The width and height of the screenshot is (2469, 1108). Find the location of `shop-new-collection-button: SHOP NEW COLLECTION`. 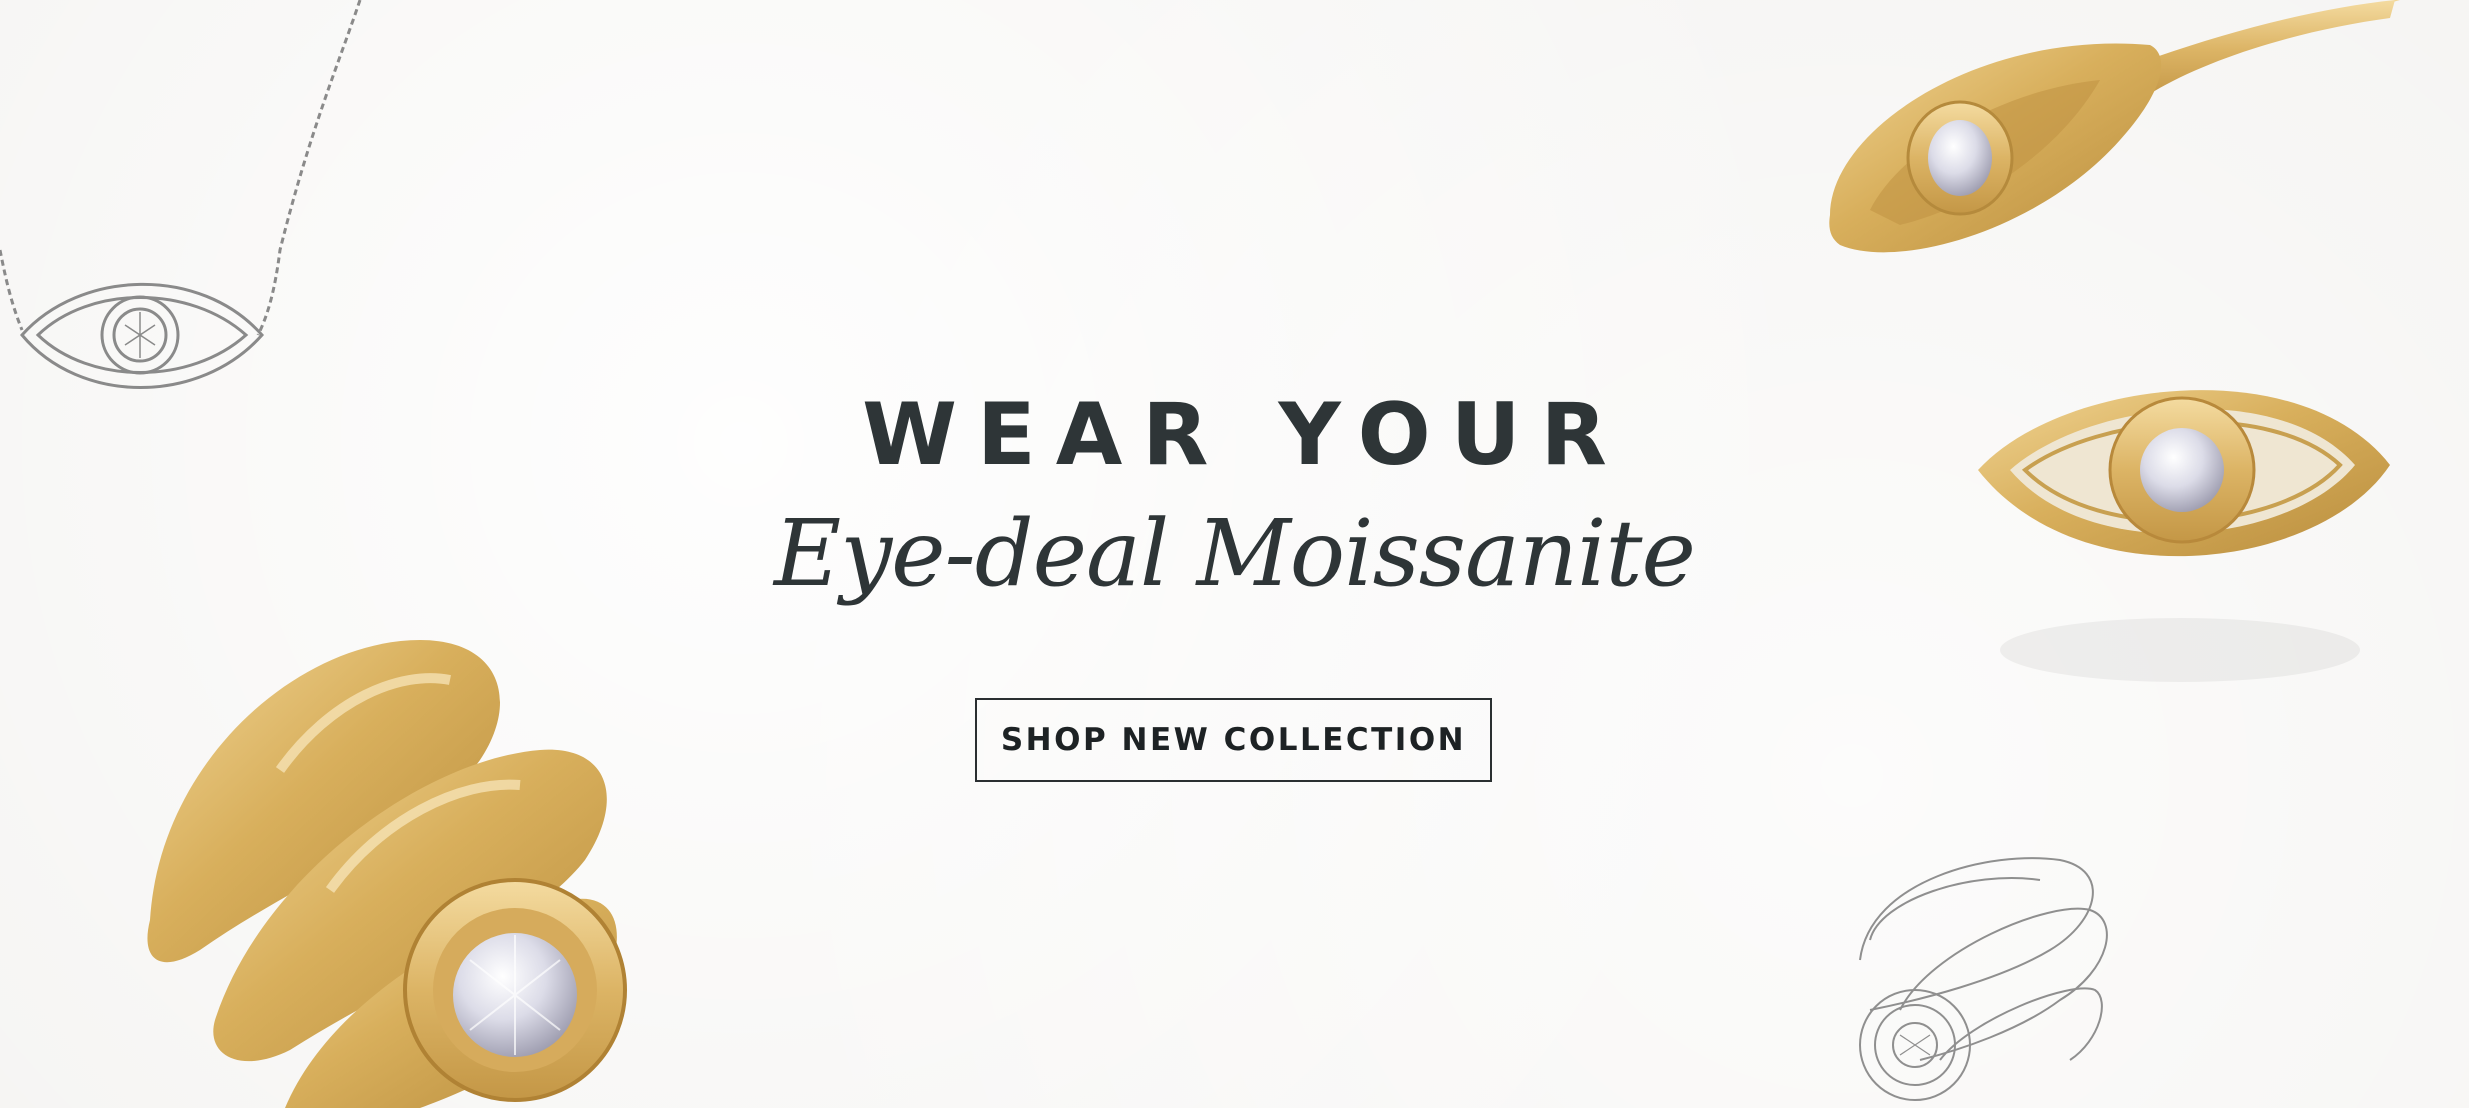

shop-new-collection-button: SHOP NEW COLLECTION is located at coordinates (1233, 740).